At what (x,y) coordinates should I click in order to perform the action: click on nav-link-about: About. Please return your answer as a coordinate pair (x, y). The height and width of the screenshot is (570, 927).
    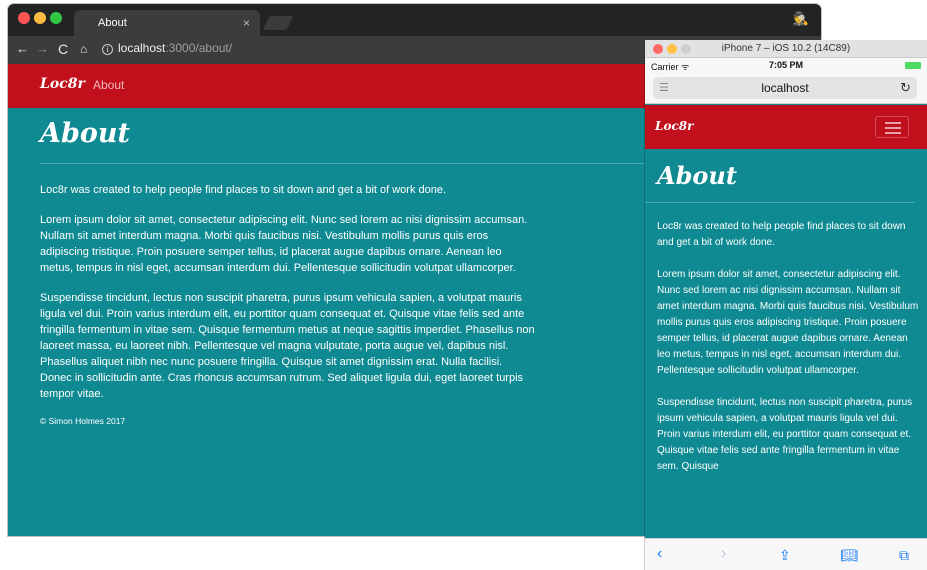
    Looking at the image, I should click on (108, 85).